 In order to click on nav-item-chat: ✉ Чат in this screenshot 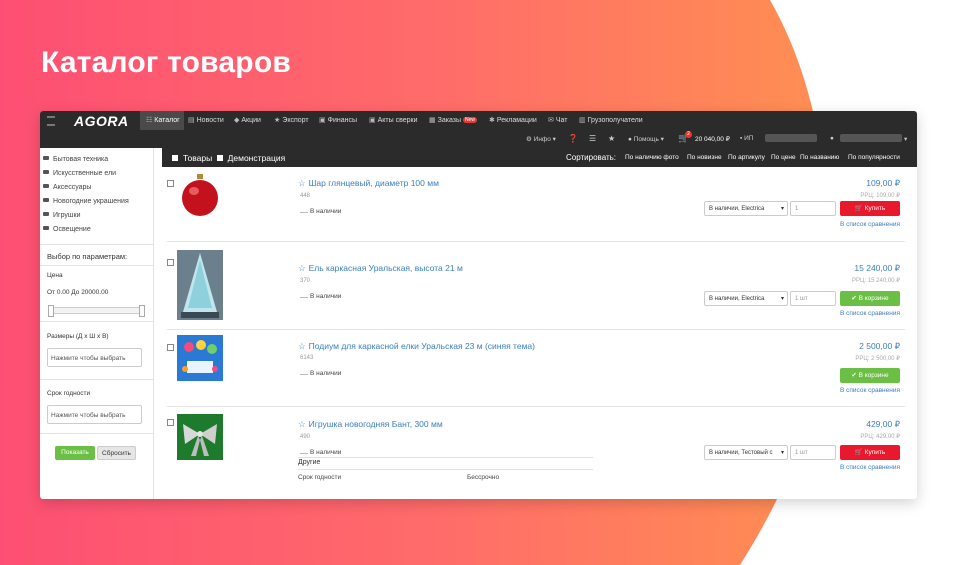, I will do `click(558, 120)`.